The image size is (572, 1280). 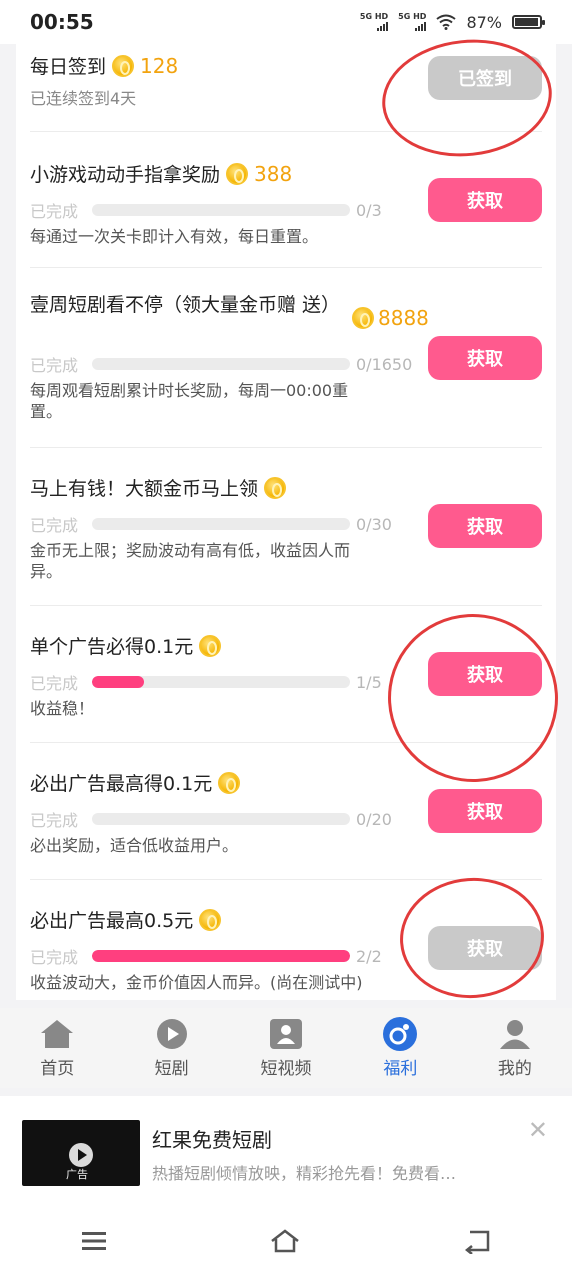 What do you see at coordinates (57, 1068) in the screenshot?
I see `tab-label: 首页` at bounding box center [57, 1068].